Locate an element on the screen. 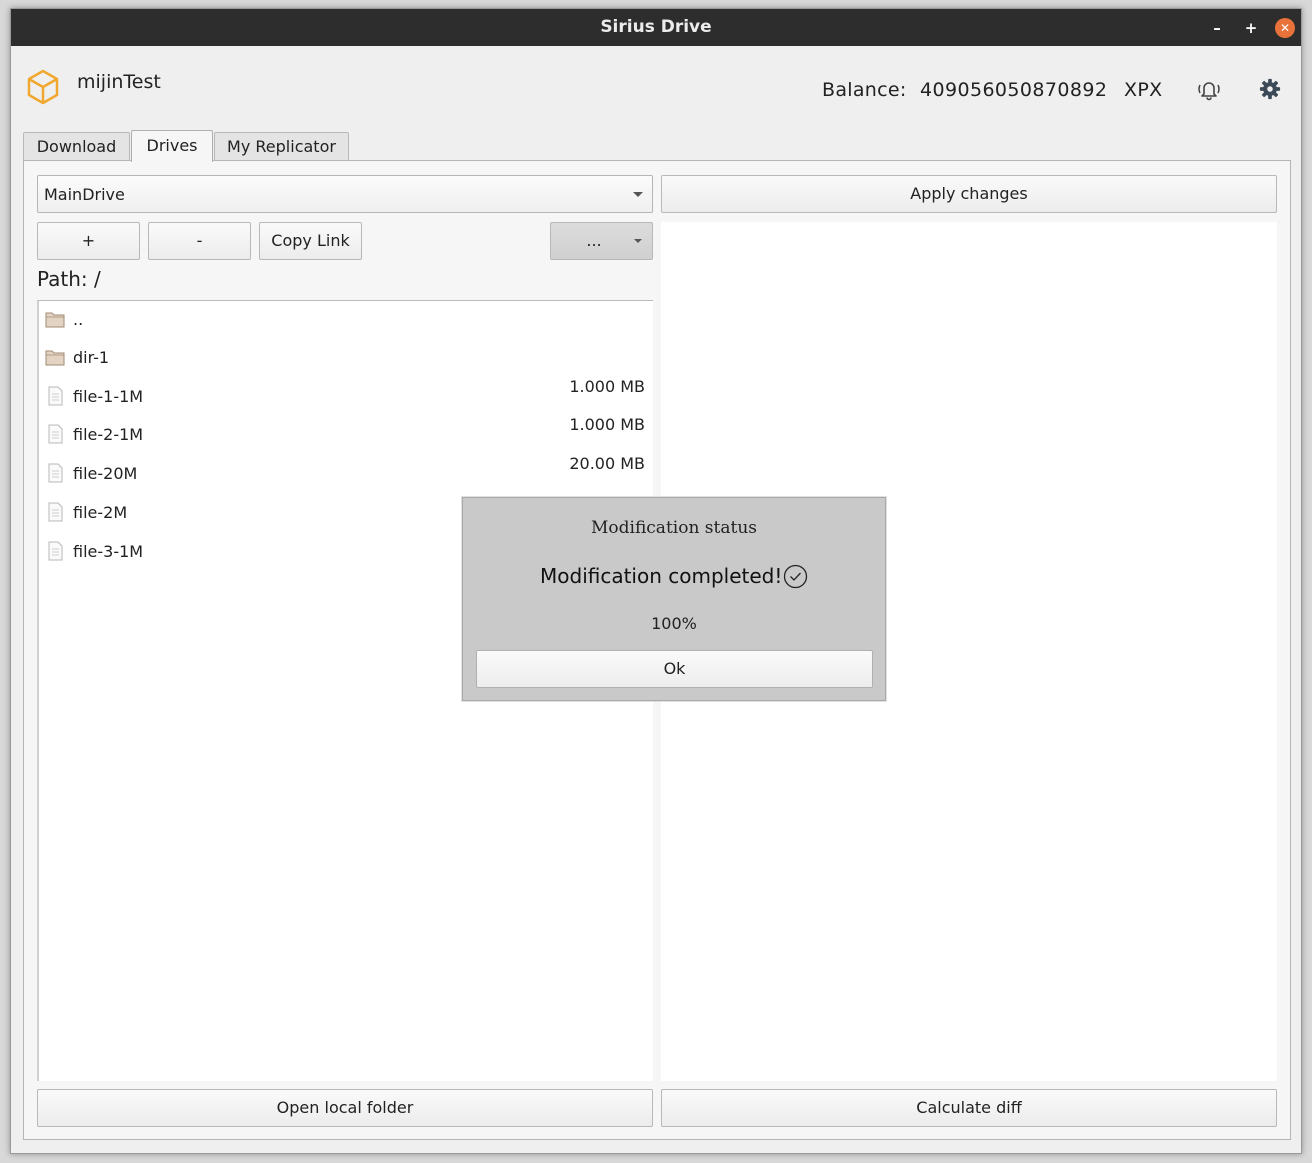 The height and width of the screenshot is (1163, 1312). dialog-title: Modification status is located at coordinates (673, 528).